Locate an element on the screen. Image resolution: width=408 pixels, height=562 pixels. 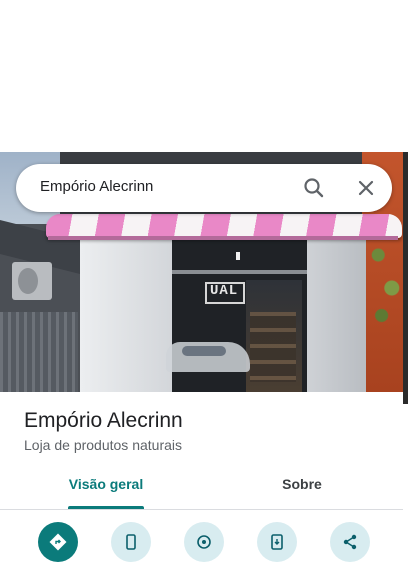
directions-button is located at coordinates (58, 542).